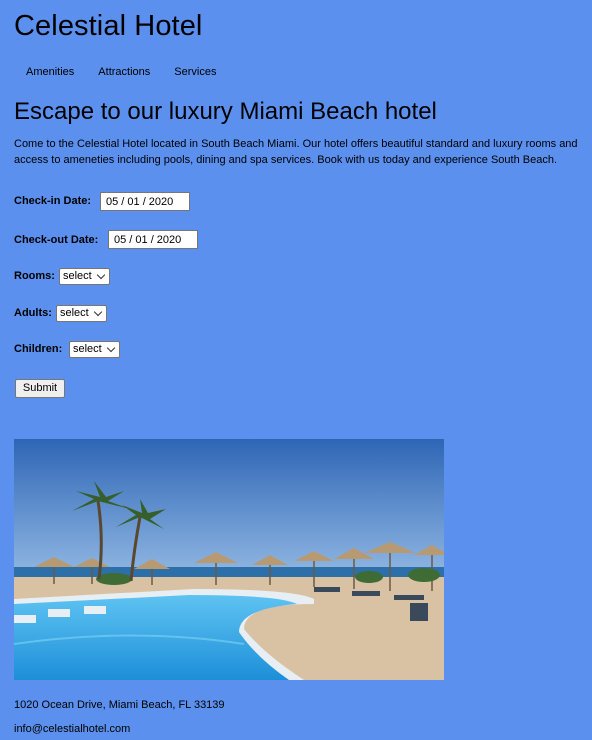 This screenshot has height=740, width=592. I want to click on checkin-label: Check-in Date:, so click(53, 201).